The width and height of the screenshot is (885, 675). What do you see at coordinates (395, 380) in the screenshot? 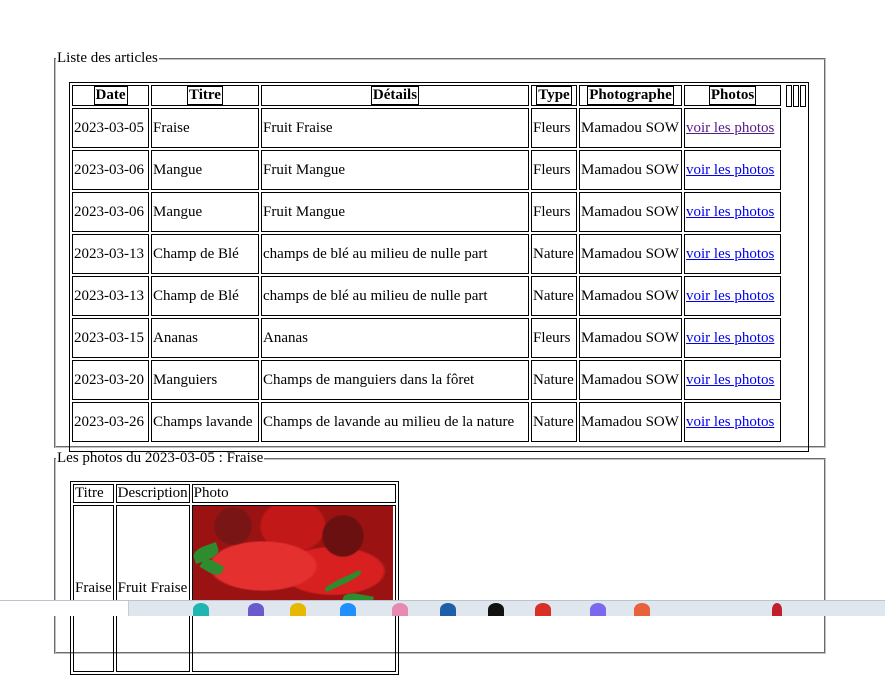
I see `cell-details: Champs de manguiers dans la fôret` at bounding box center [395, 380].